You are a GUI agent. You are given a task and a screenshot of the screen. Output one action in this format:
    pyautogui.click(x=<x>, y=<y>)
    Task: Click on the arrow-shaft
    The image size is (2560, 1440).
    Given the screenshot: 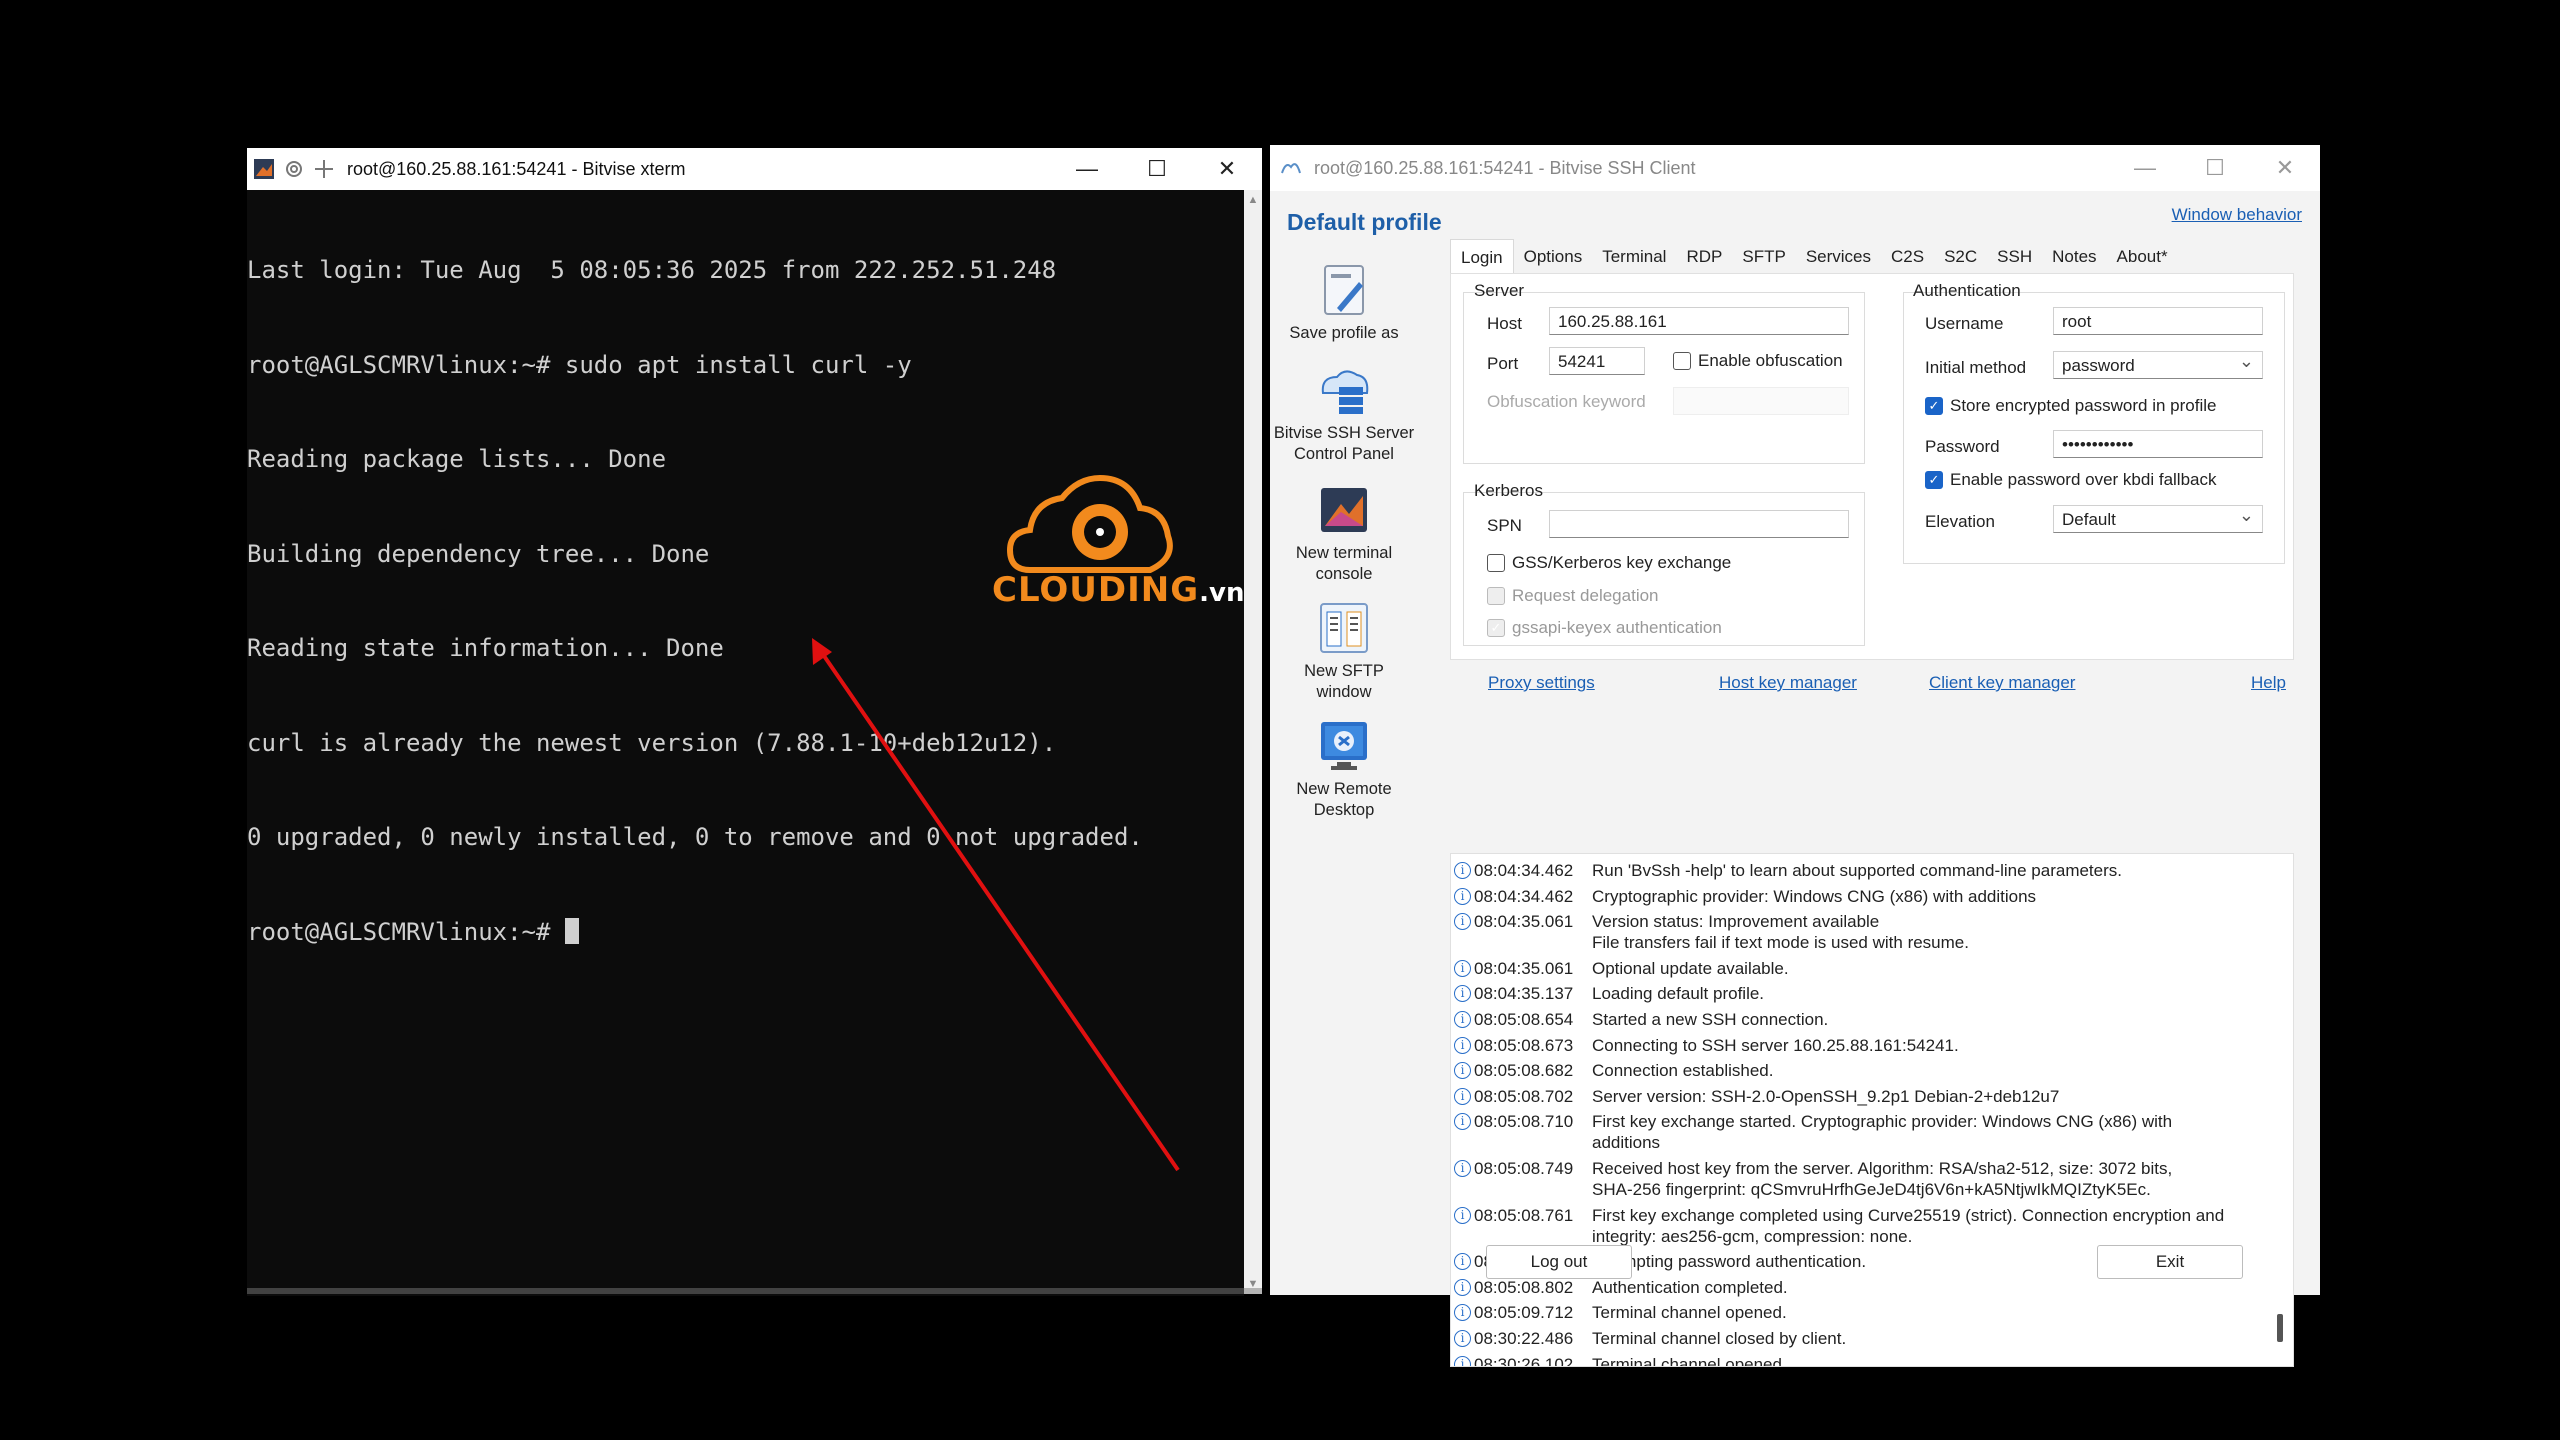 What is the action you would take?
    pyautogui.click(x=1000, y=911)
    